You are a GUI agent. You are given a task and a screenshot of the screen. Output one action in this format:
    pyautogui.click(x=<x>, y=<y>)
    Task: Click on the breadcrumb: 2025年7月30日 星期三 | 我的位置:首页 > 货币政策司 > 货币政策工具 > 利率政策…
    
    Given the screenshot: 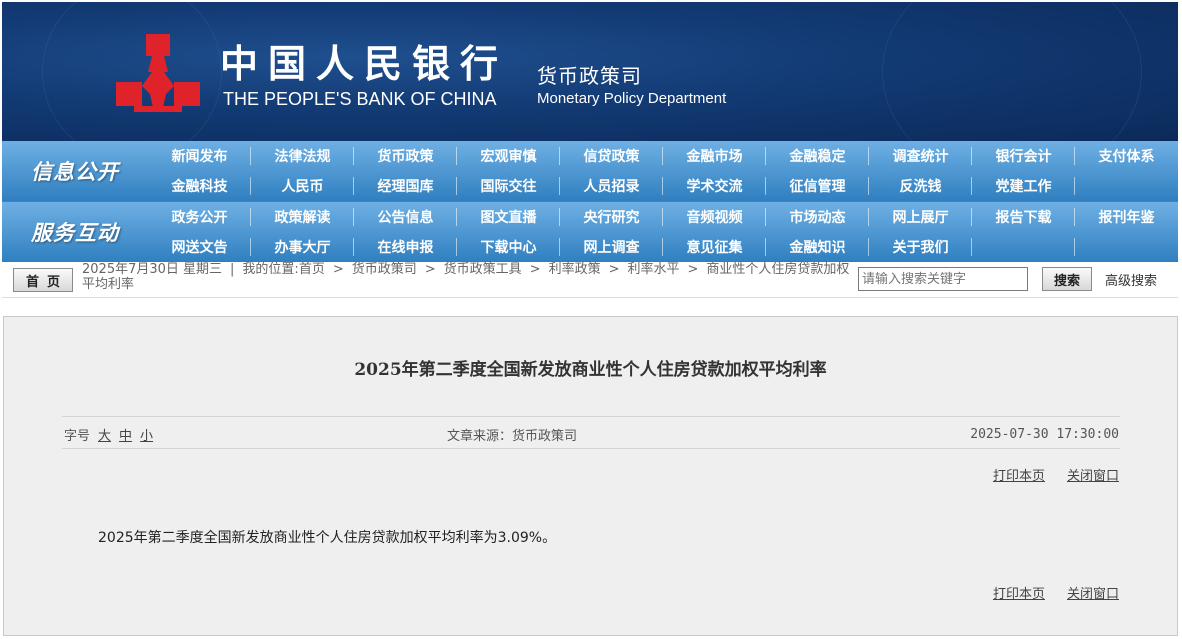 What is the action you would take?
    pyautogui.click(x=467, y=277)
    